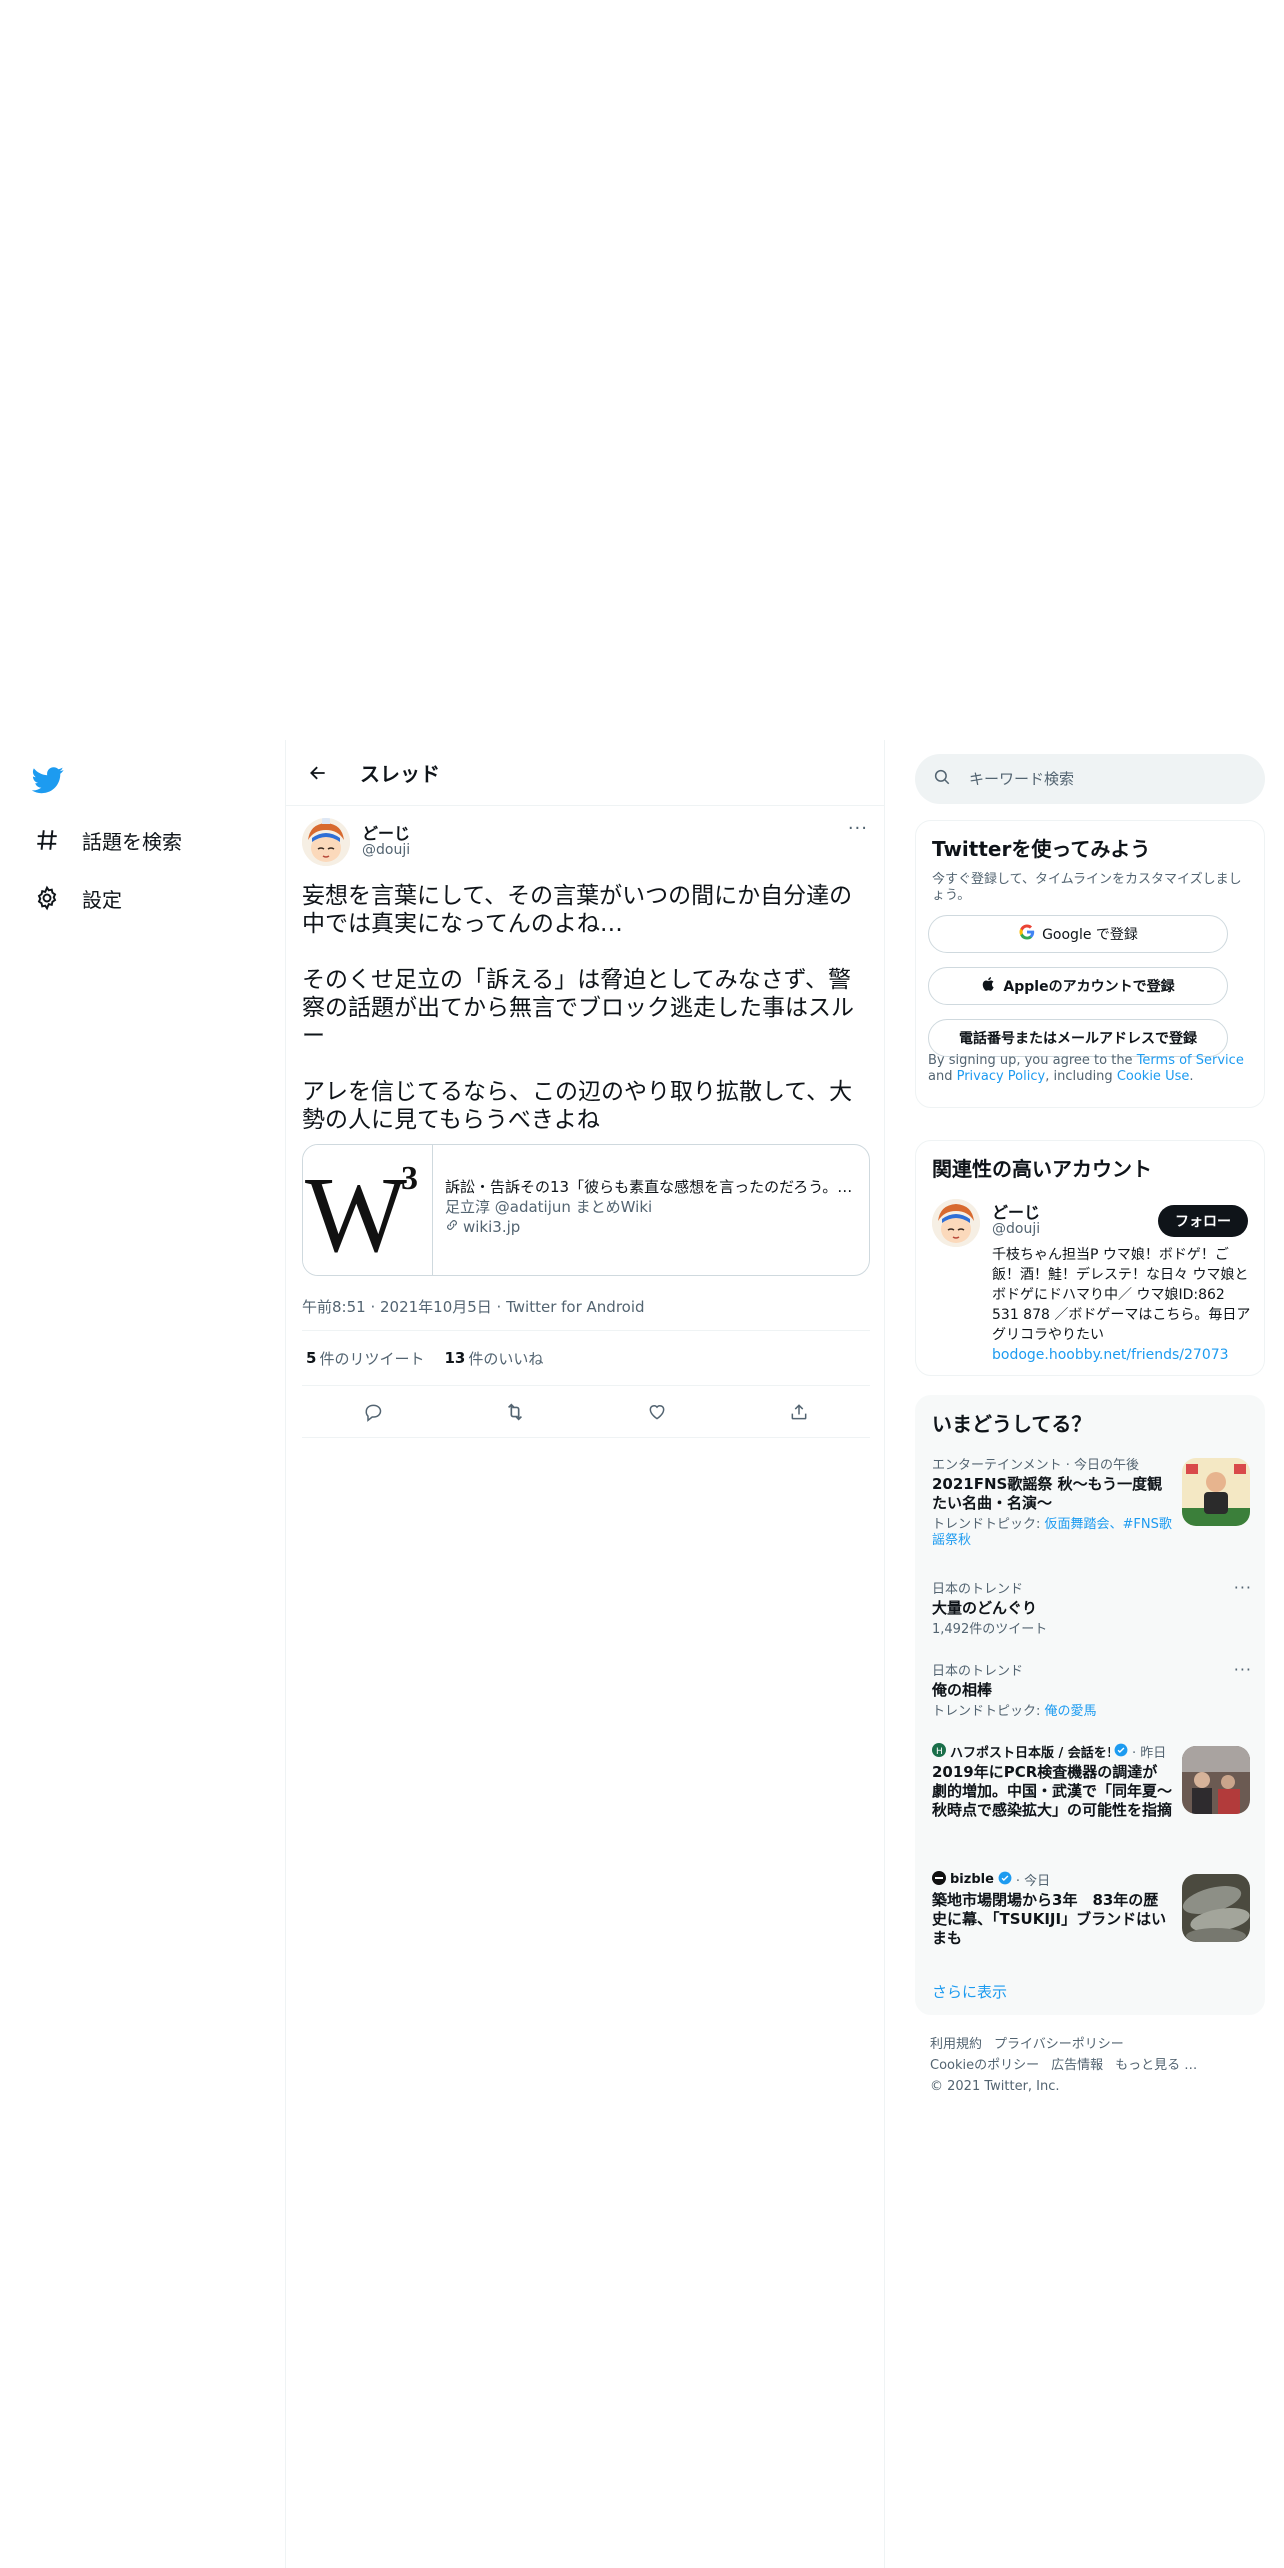 This screenshot has width=1284, height=2568. Describe the element at coordinates (73, 898) in the screenshot. I see `nav-settings: 設定` at that location.